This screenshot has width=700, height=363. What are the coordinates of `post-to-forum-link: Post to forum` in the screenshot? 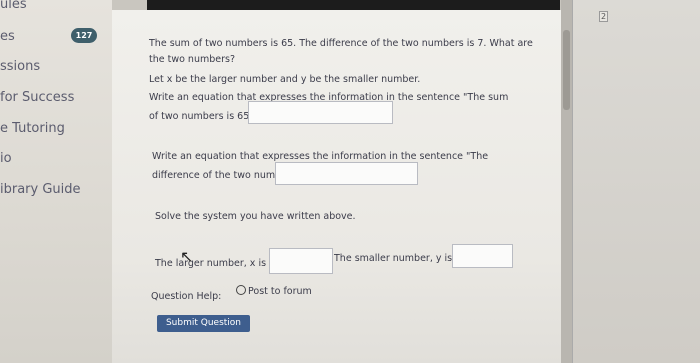 It's located at (274, 292).